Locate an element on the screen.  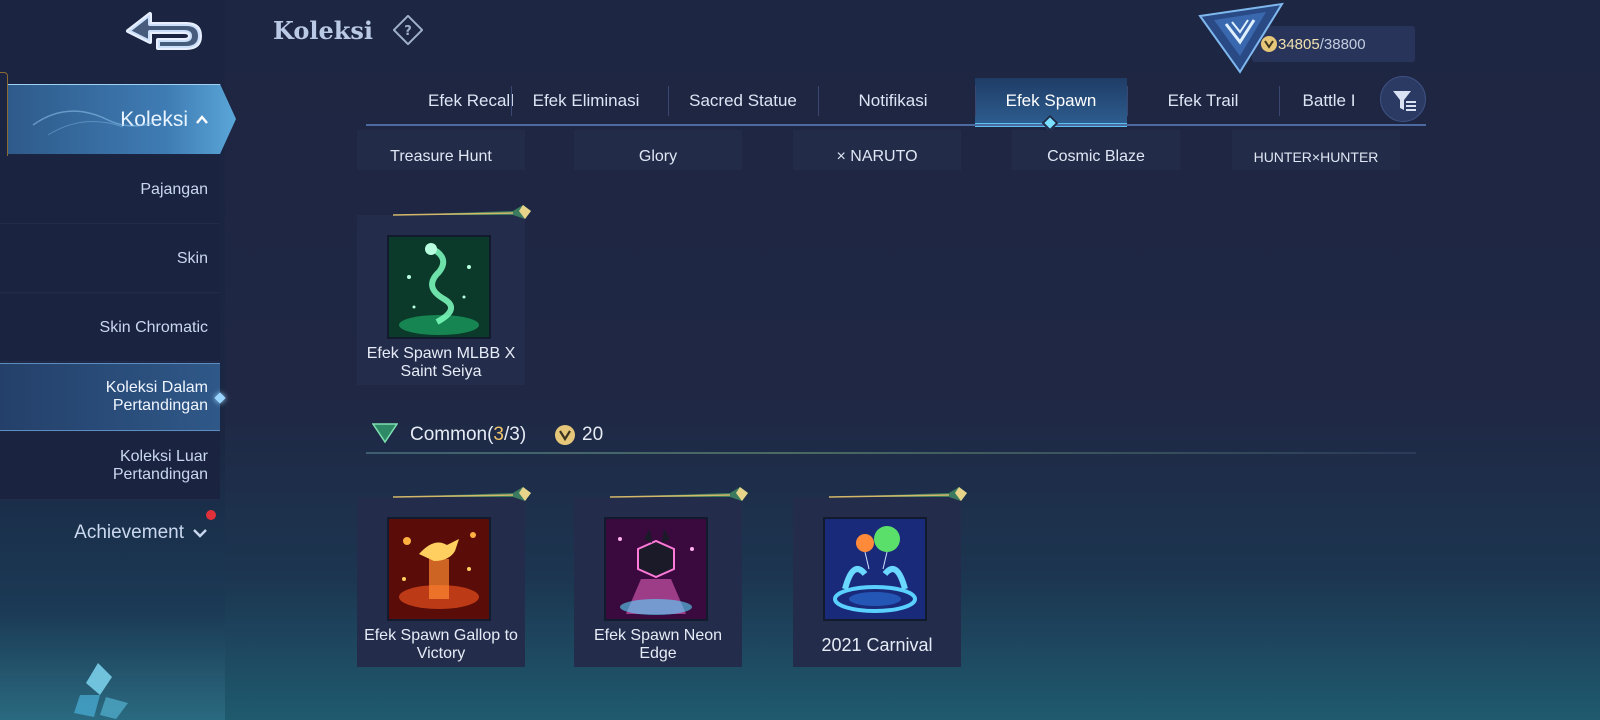
sidebar-item-label: Pajangan is located at coordinates (174, 189).